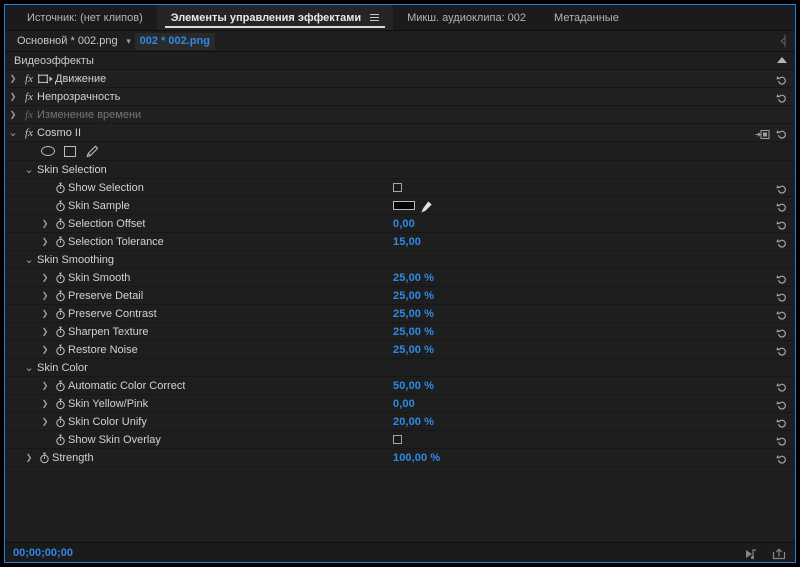  Describe the element at coordinates (85, 17) in the screenshot. I see `panel-tab-1: Источник: (нет клипов)` at that location.